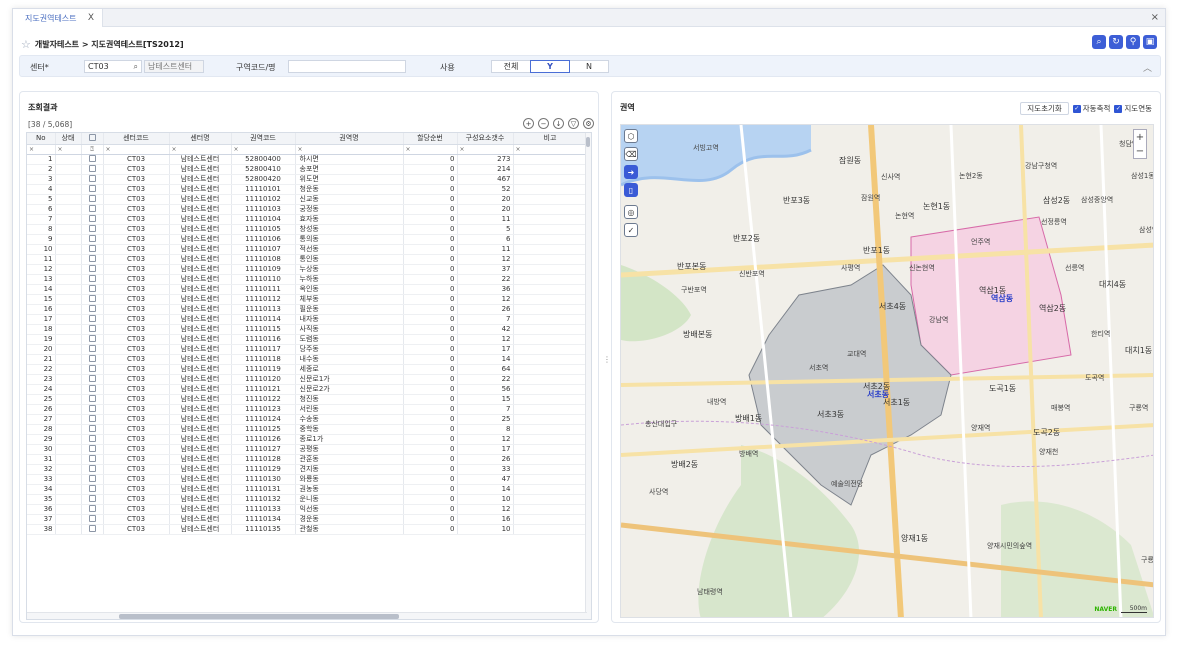 This screenshot has width=1178, height=646. Describe the element at coordinates (485, 269) in the screenshot. I see `cell-component-count: 37` at that location.